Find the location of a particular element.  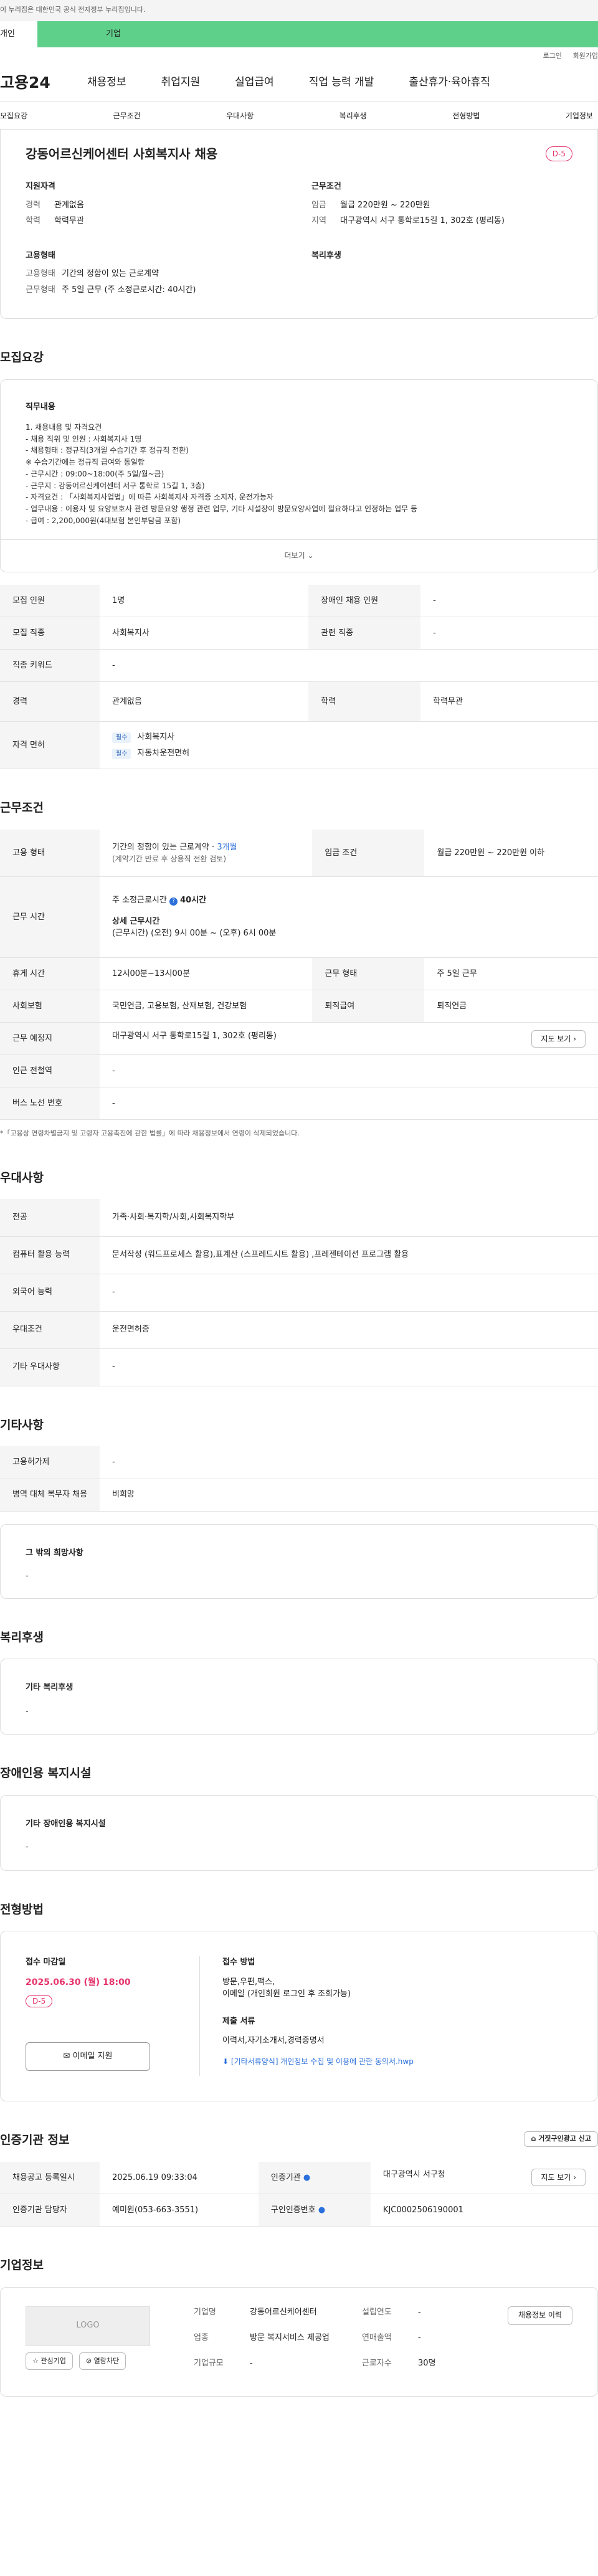

row-value: 월급 220만원 ~ 220만원 이하 is located at coordinates (511, 853).